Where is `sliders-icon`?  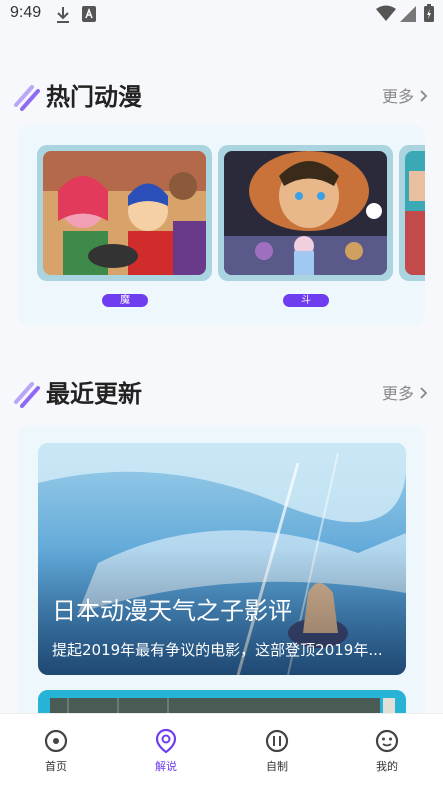 sliders-icon is located at coordinates (277, 741).